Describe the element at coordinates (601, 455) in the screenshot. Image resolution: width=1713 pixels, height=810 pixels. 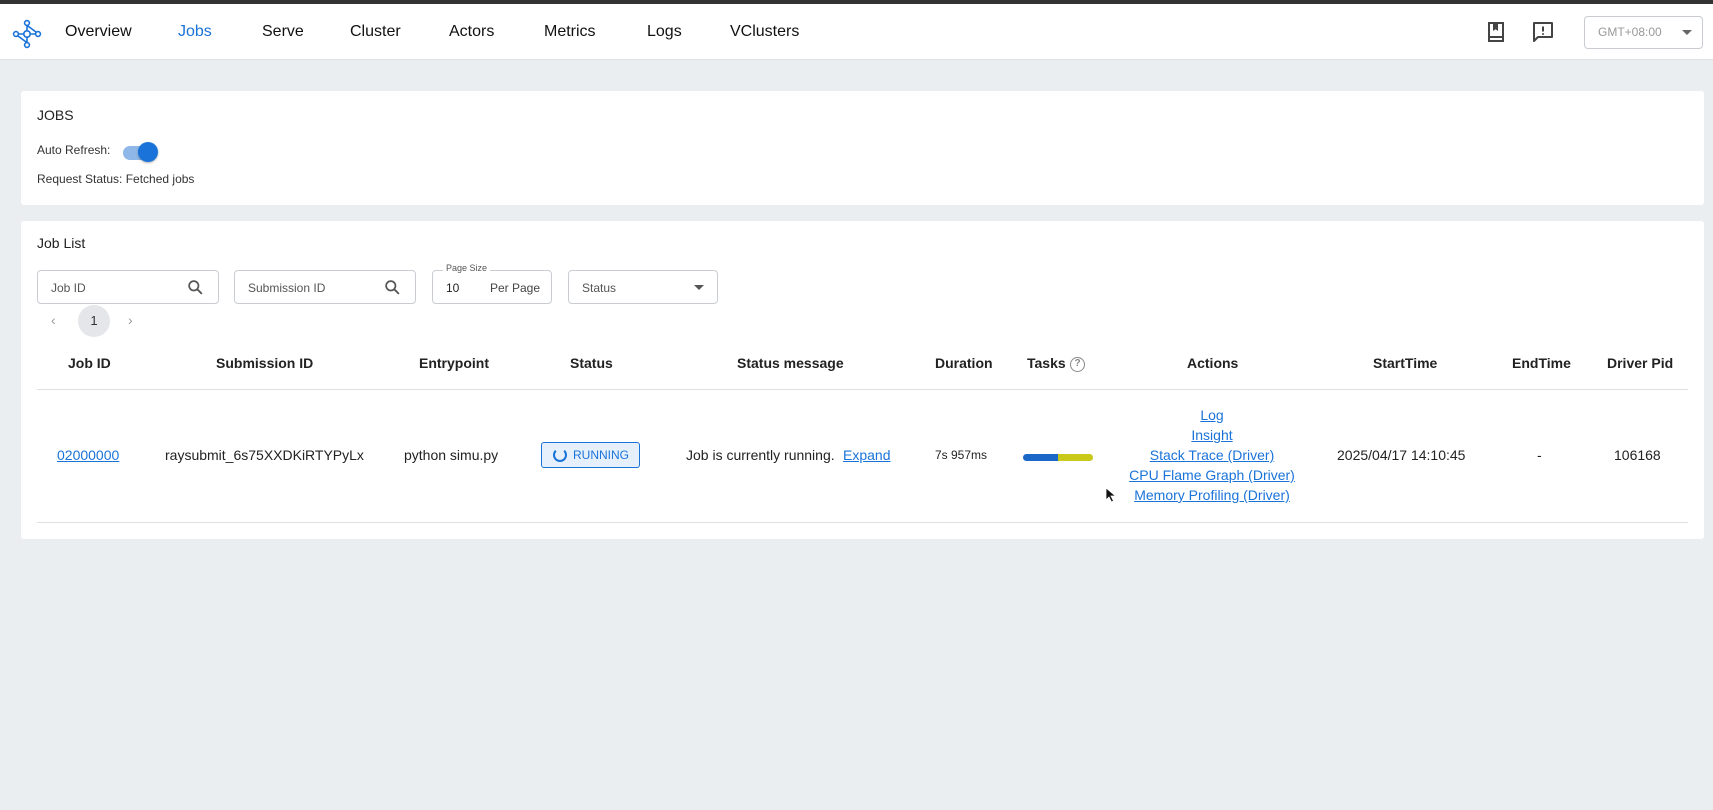
I see `status-badge-label: RUNNING` at that location.